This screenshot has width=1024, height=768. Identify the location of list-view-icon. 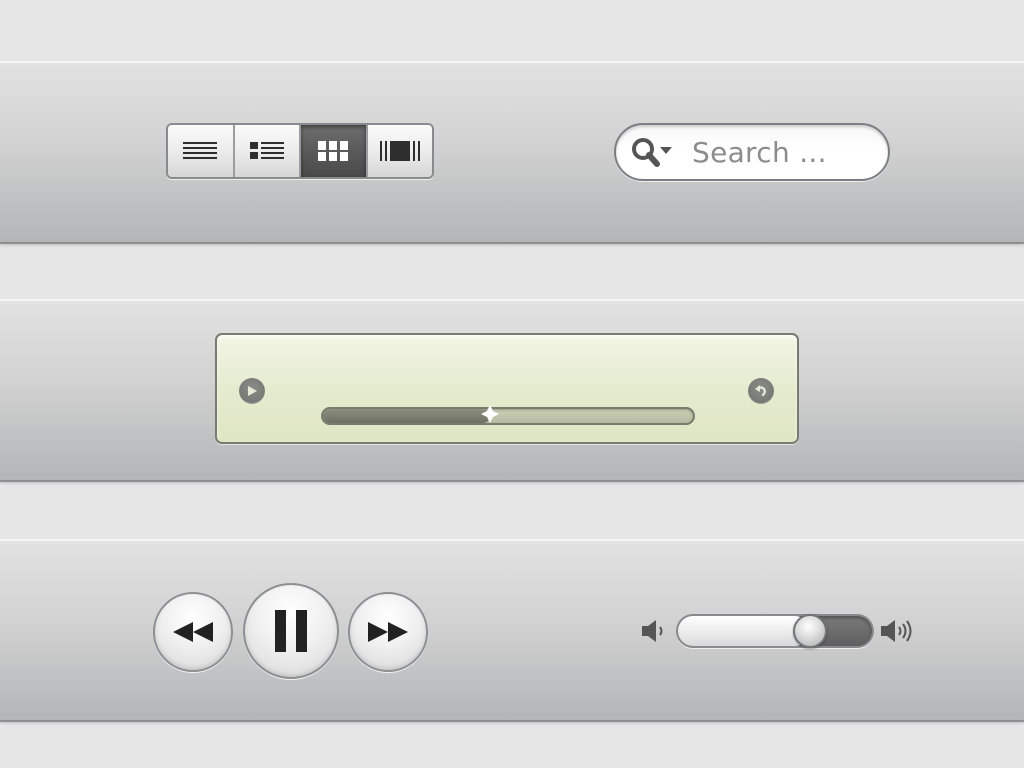
(200, 150).